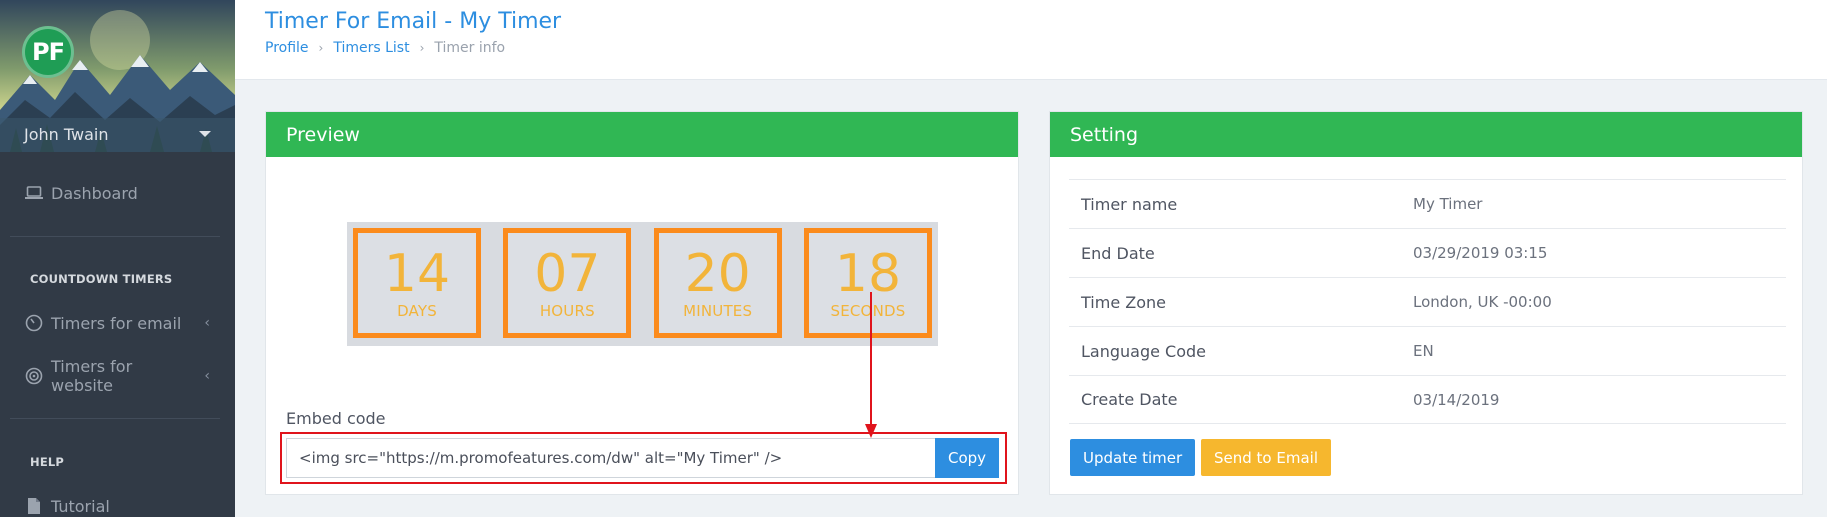 This screenshot has width=1827, height=517. I want to click on sidebar-item-dashboard: Dashboard, so click(117, 193).